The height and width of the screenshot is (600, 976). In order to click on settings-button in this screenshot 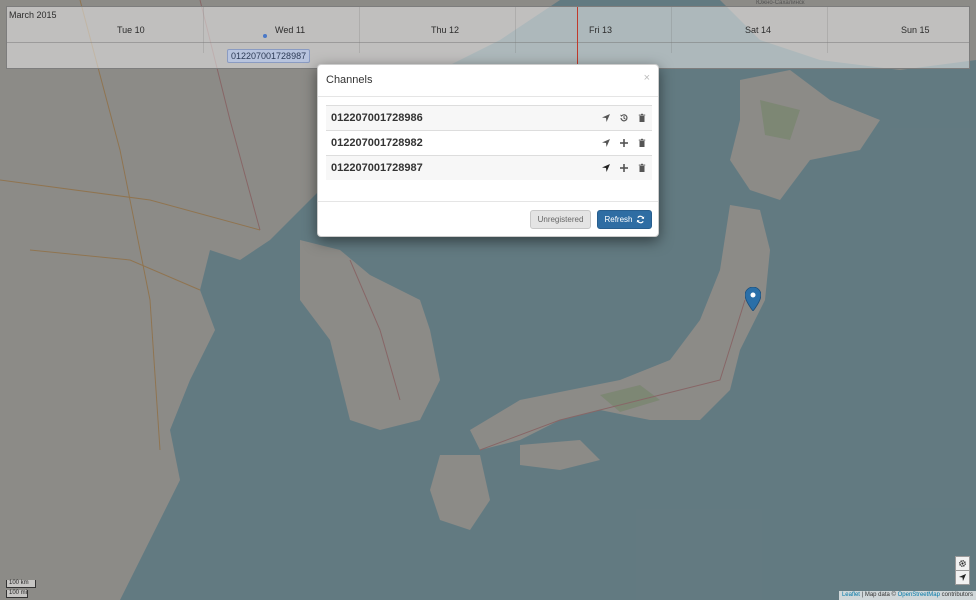, I will do `click(962, 563)`.